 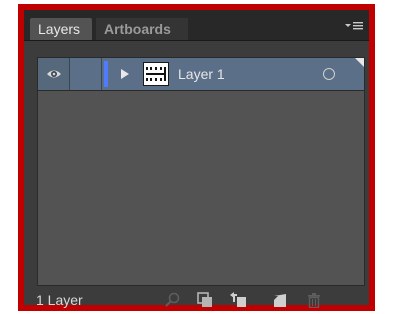 I want to click on layer-name: Layer 1, so click(x=201, y=74).